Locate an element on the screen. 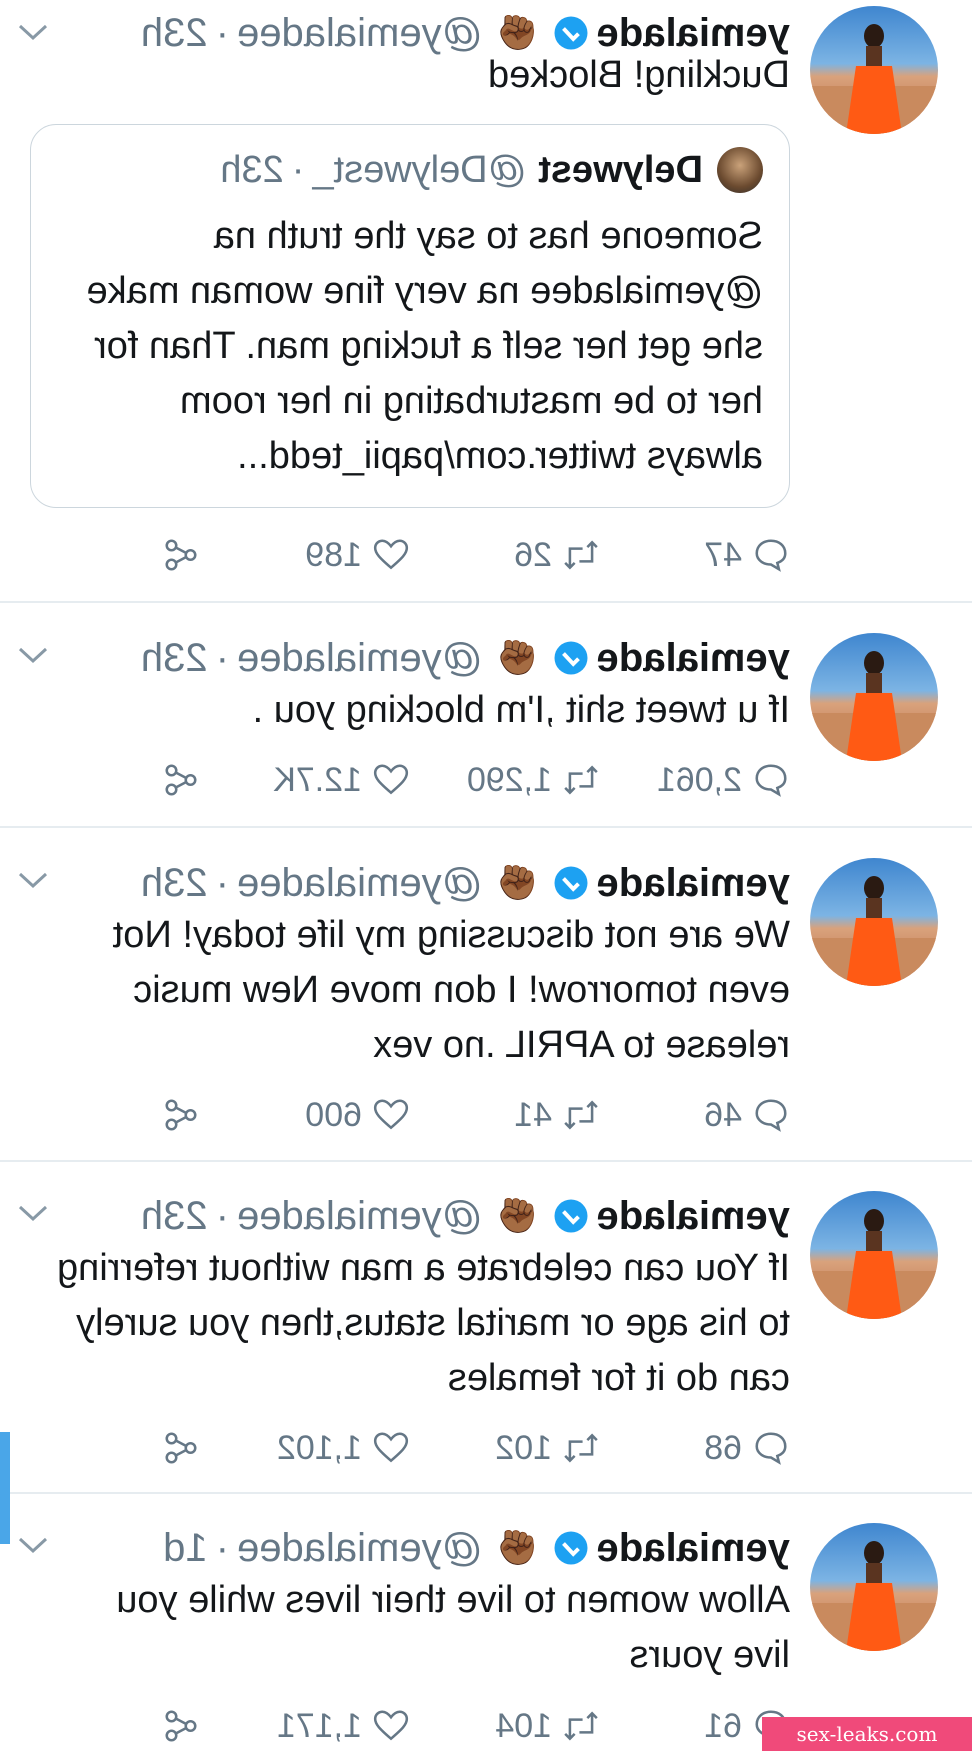  reply-button: 68 is located at coordinates (747, 1448).